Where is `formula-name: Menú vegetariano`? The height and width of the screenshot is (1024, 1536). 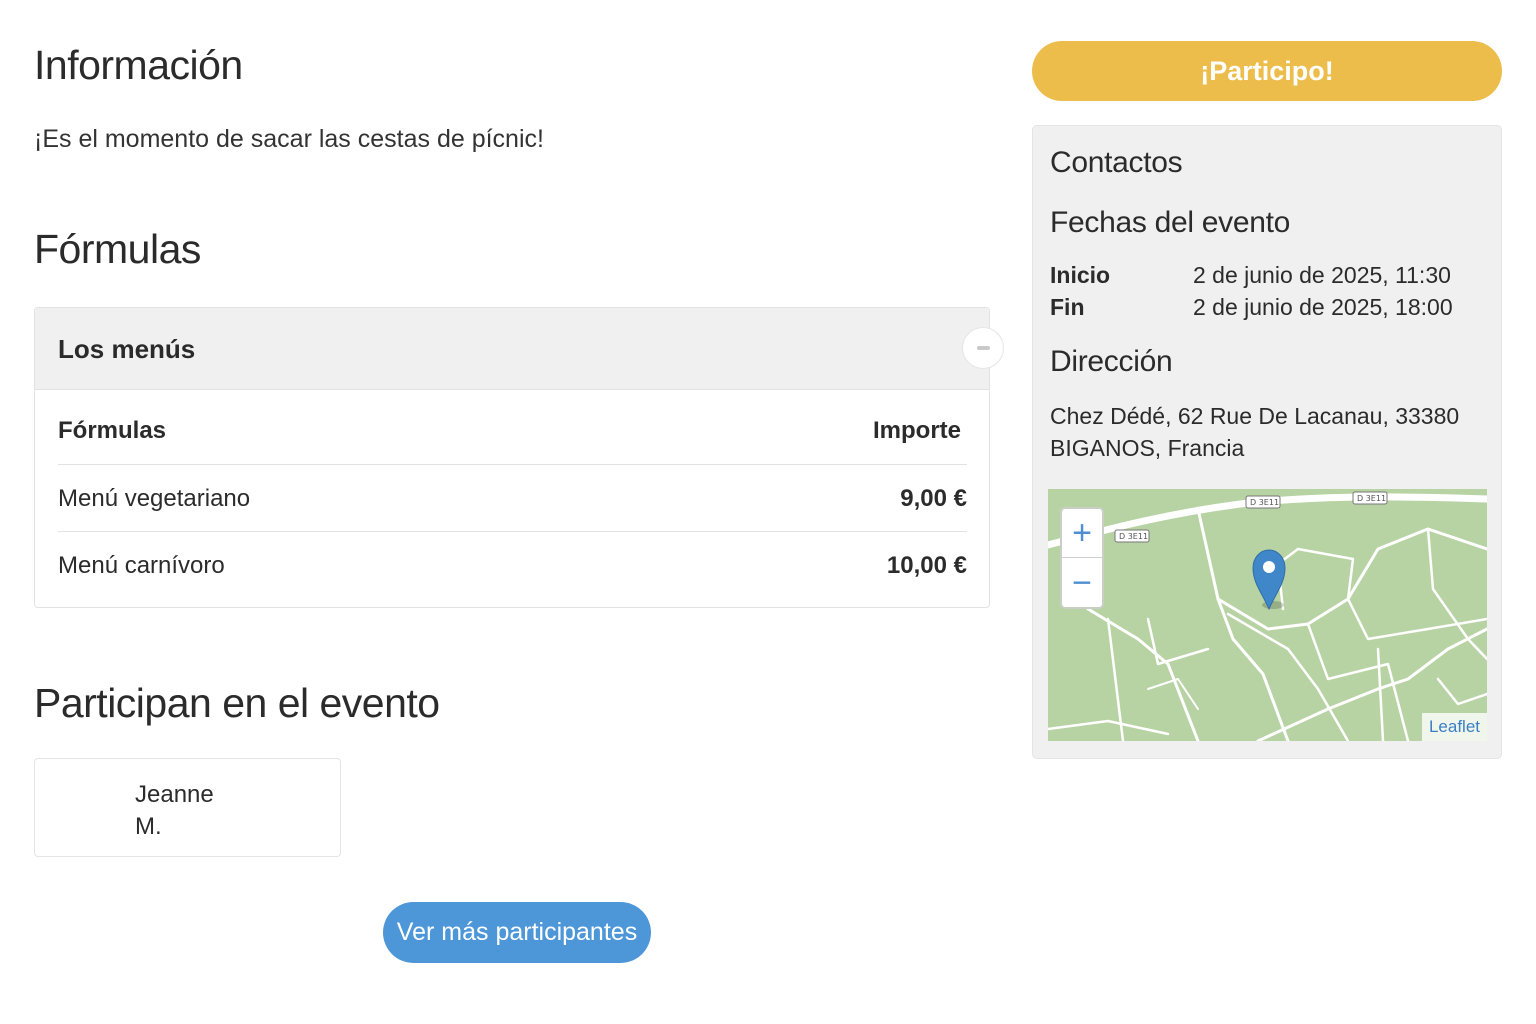 formula-name: Menú vegetariano is located at coordinates (154, 498).